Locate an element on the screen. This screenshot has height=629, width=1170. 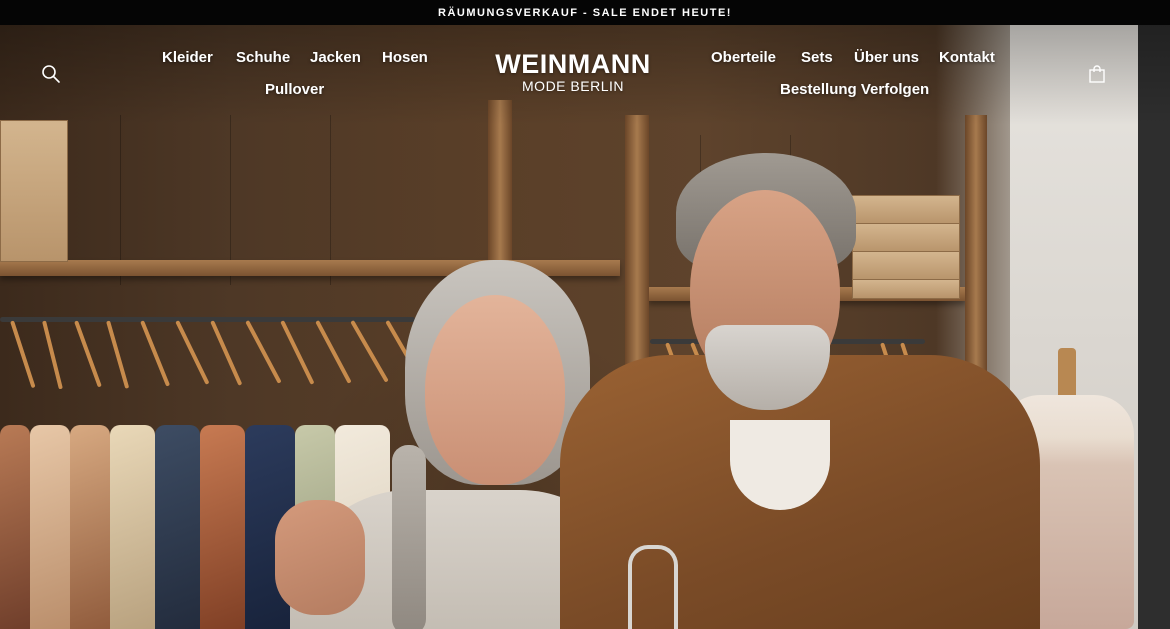
shopping-bag-icon is located at coordinates (1097, 74).